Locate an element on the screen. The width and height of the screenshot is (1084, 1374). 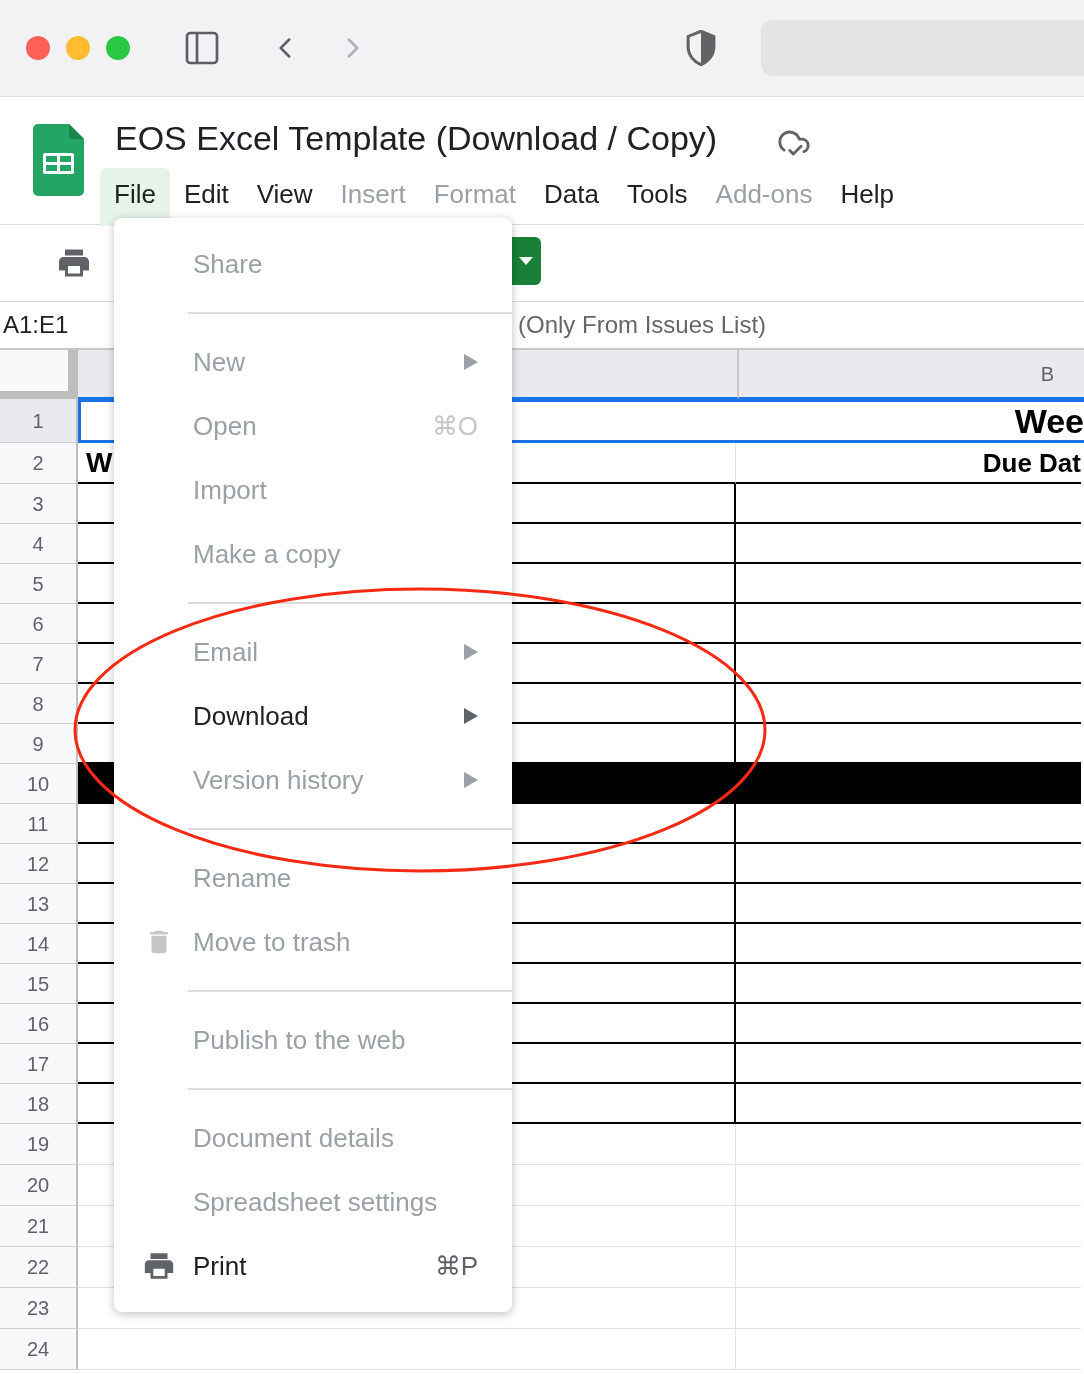
select-all-corner is located at coordinates (39, 374).